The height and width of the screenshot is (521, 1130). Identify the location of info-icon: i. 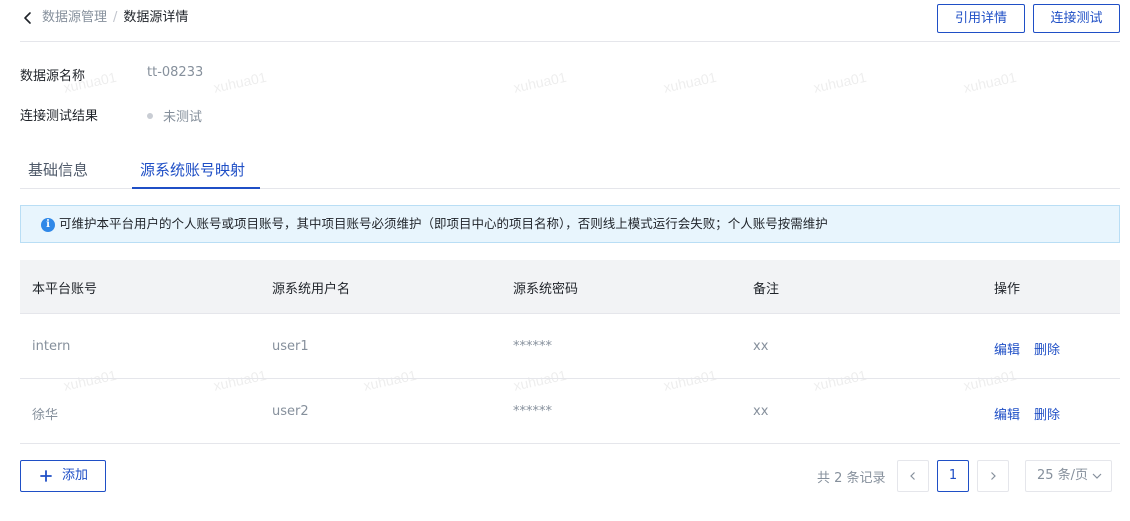
(48, 225).